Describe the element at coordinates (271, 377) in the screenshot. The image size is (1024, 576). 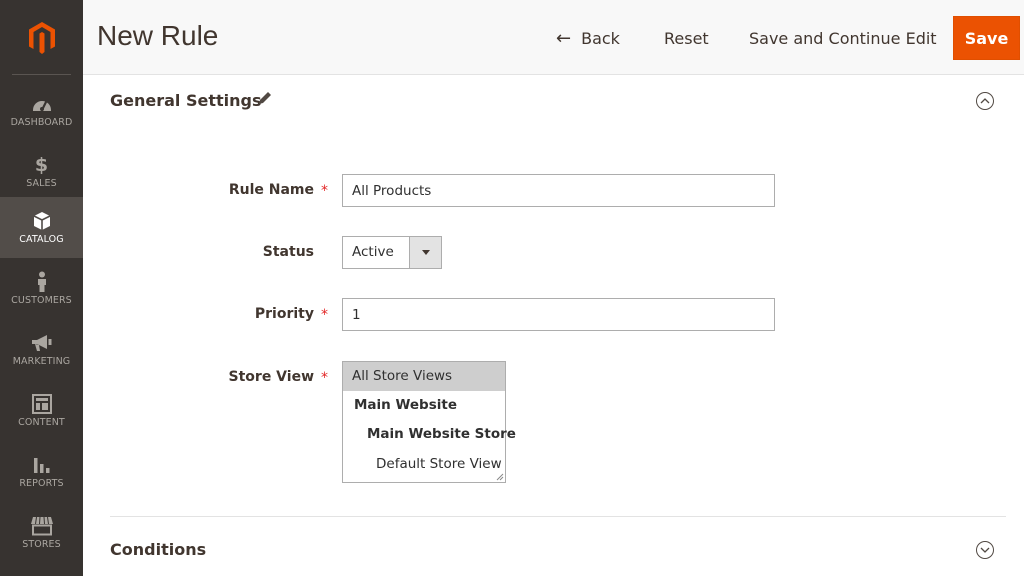
I see `store-view-label: Store View` at that location.